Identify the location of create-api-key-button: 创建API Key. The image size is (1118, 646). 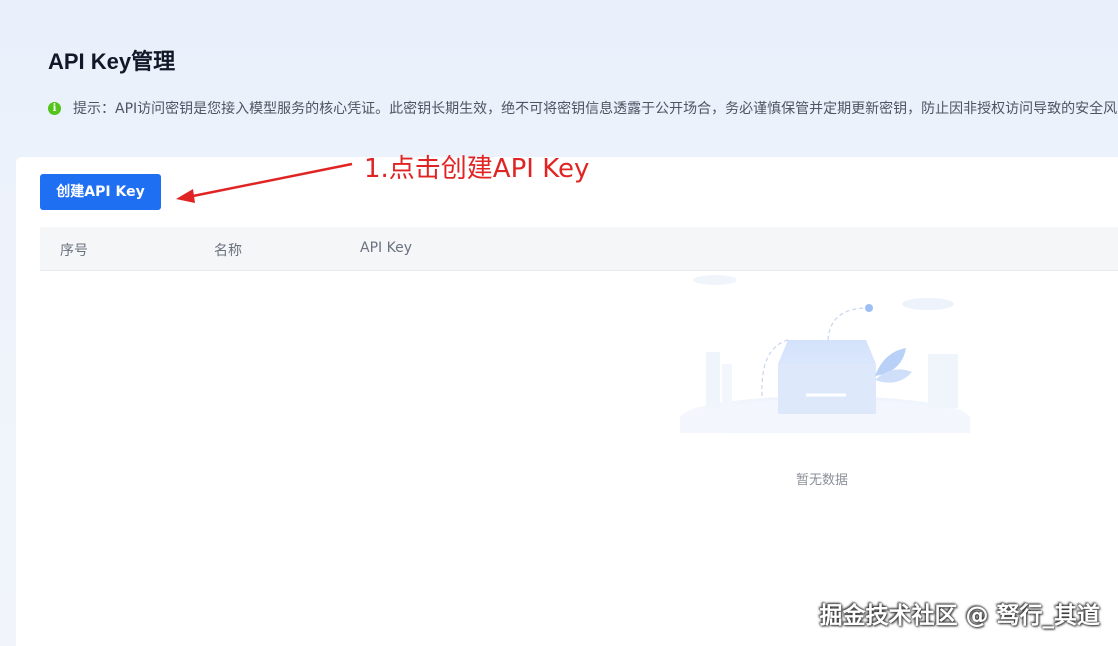
(100, 192).